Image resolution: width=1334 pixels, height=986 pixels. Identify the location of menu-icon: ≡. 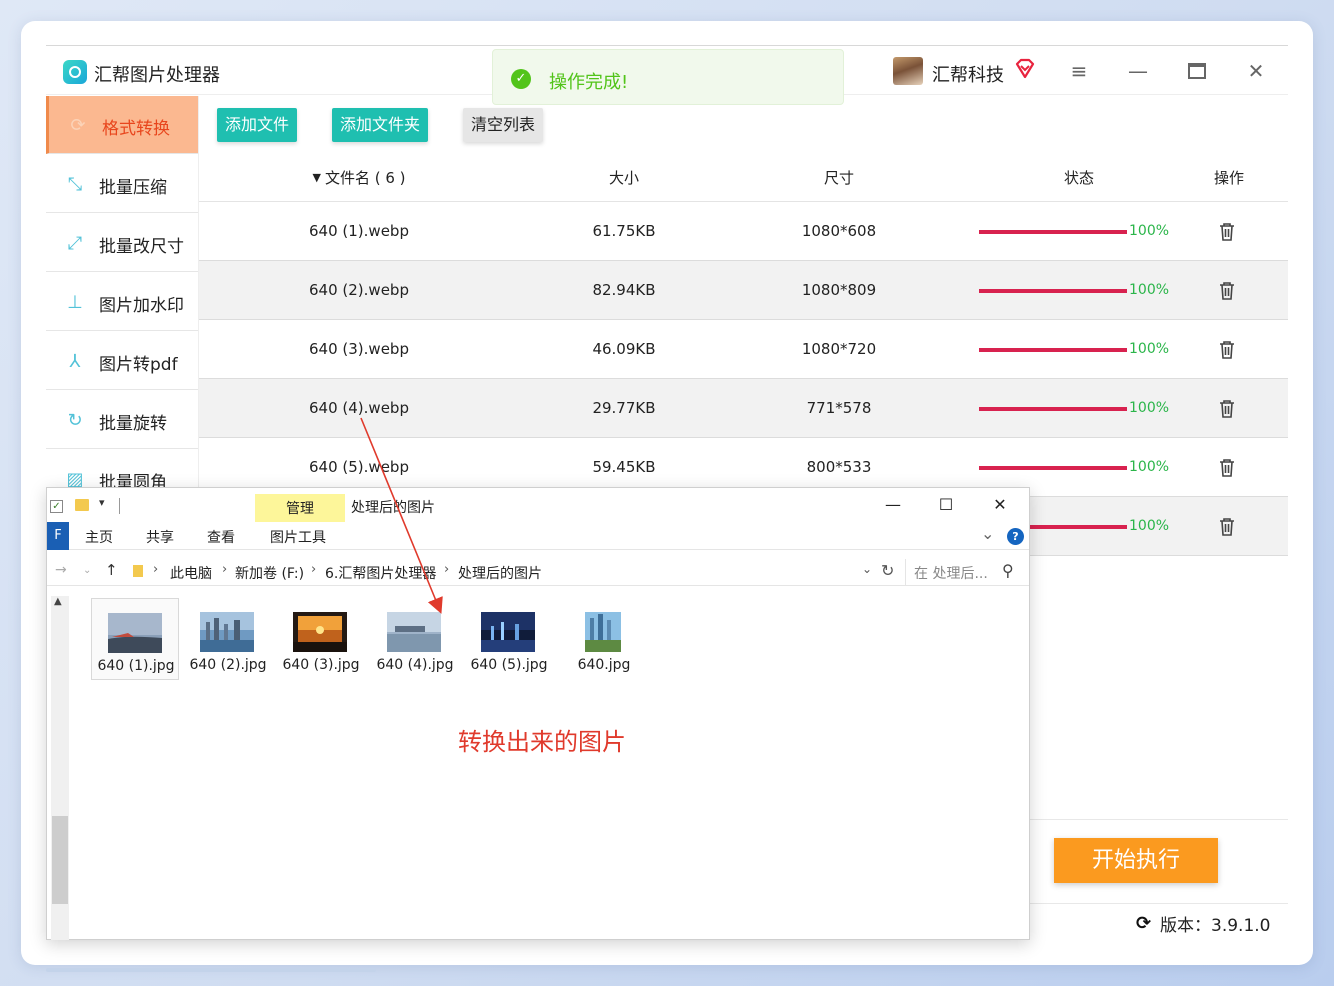
(1079, 71).